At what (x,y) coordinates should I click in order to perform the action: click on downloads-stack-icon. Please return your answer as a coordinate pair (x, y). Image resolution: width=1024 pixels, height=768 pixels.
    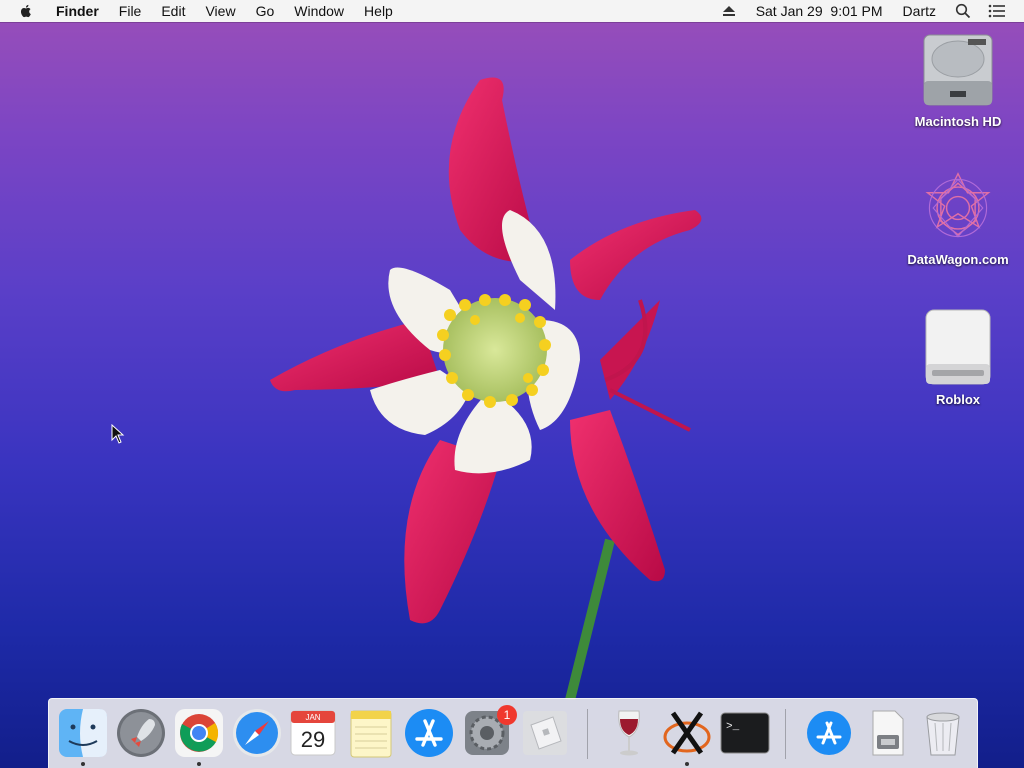
    Looking at the image, I should click on (829, 733).